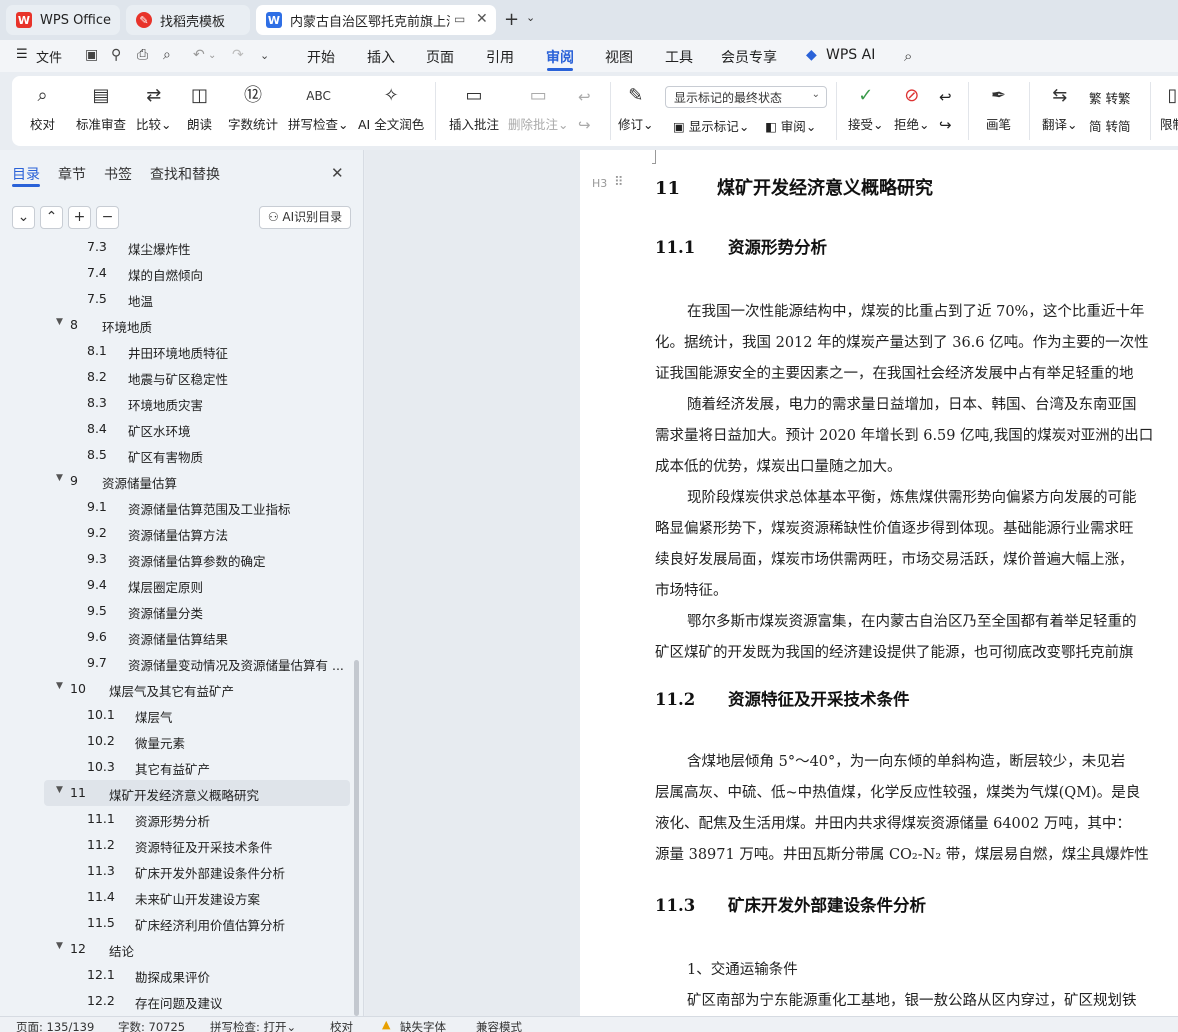 The height and width of the screenshot is (1032, 1178). Describe the element at coordinates (459, 19) in the screenshot. I see `screen-icon: ▭` at that location.